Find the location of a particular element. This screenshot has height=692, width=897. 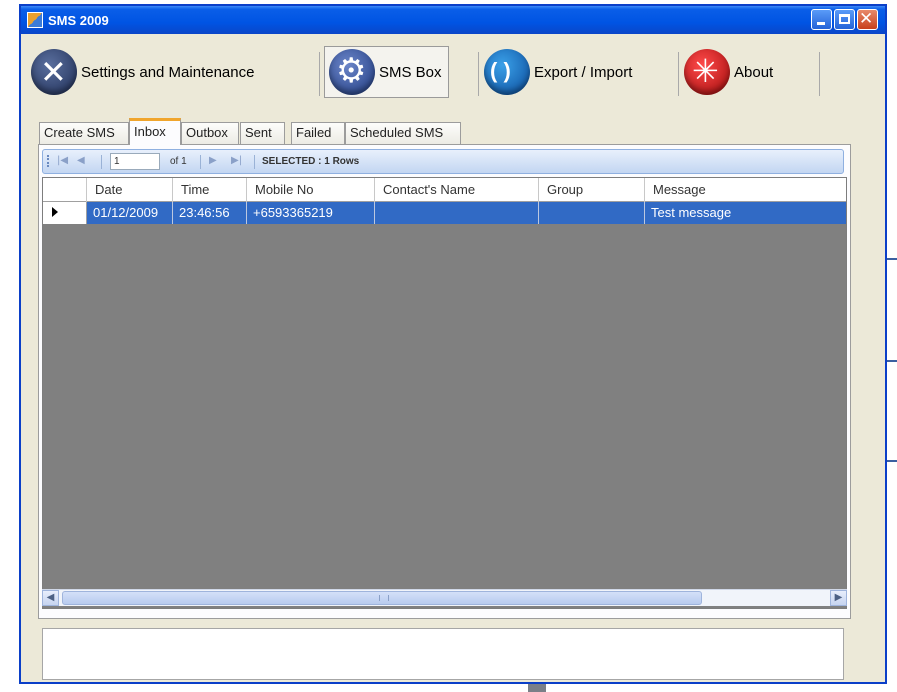

cell-mobile-no: +6593365219 is located at coordinates (311, 213).